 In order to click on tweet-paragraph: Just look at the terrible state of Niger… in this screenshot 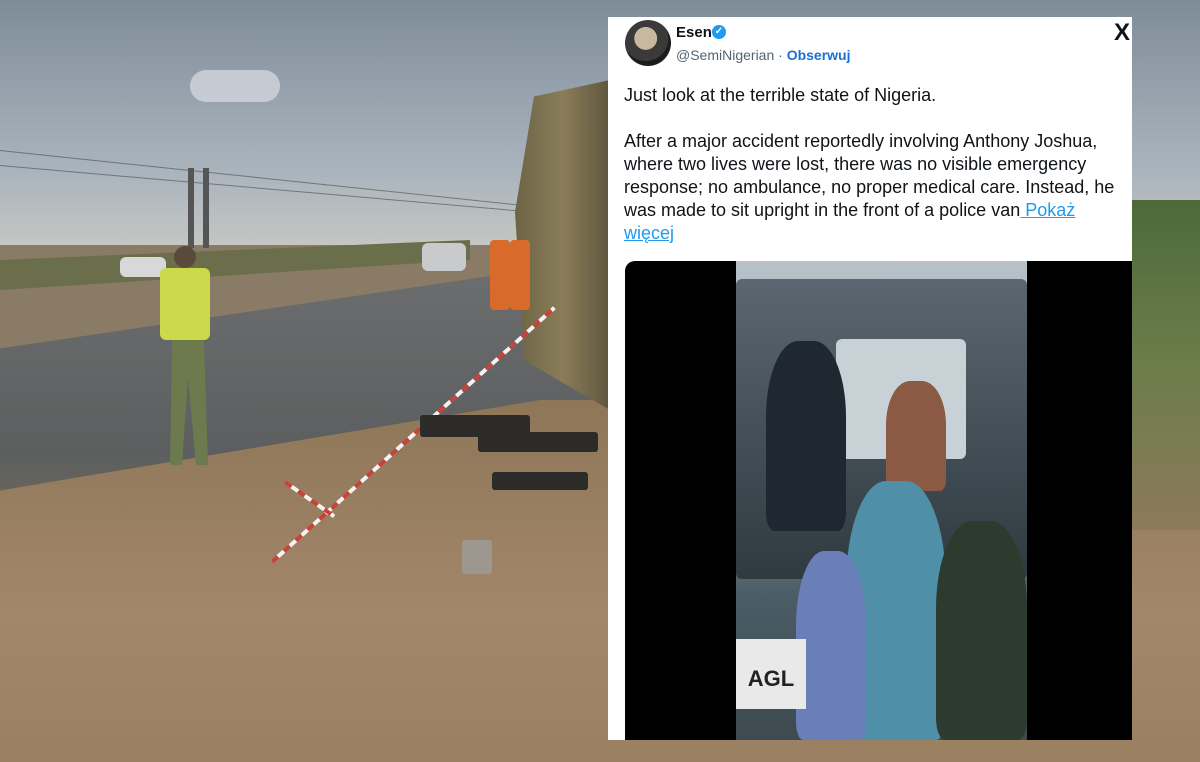, I will do `click(780, 95)`.